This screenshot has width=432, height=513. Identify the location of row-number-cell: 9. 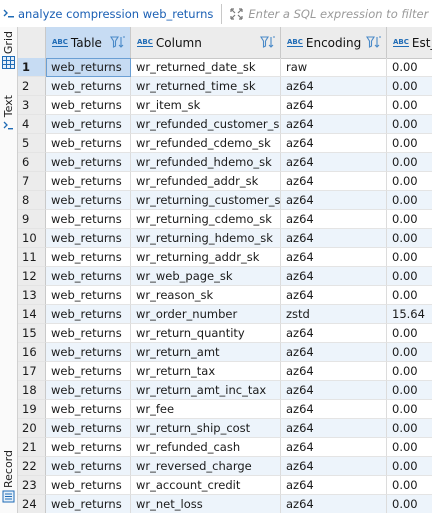
(32, 219).